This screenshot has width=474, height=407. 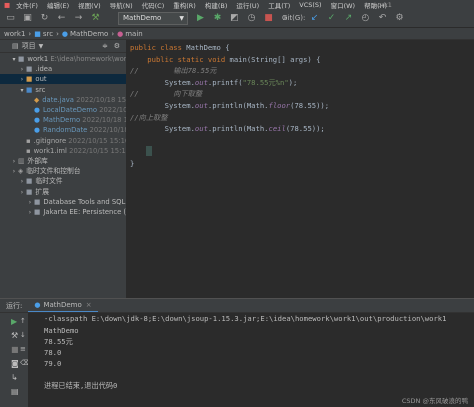 I want to click on tree-item: › ■ 扩展, so click(x=63, y=192).